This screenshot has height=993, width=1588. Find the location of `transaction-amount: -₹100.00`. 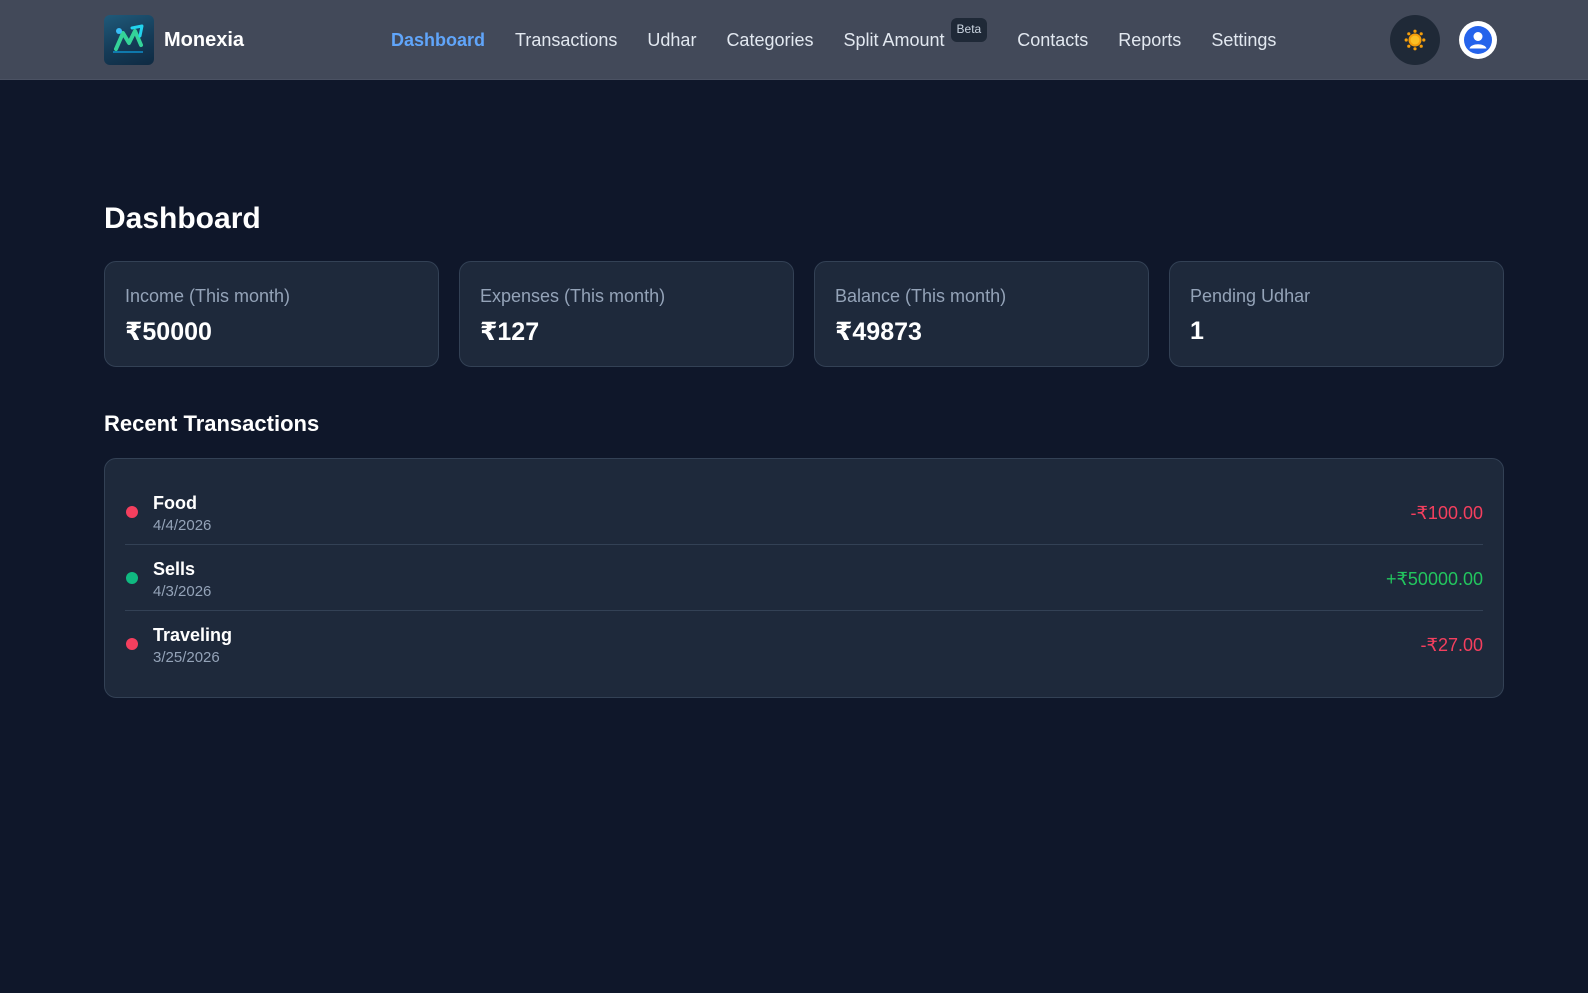

transaction-amount: -₹100.00 is located at coordinates (1446, 513).